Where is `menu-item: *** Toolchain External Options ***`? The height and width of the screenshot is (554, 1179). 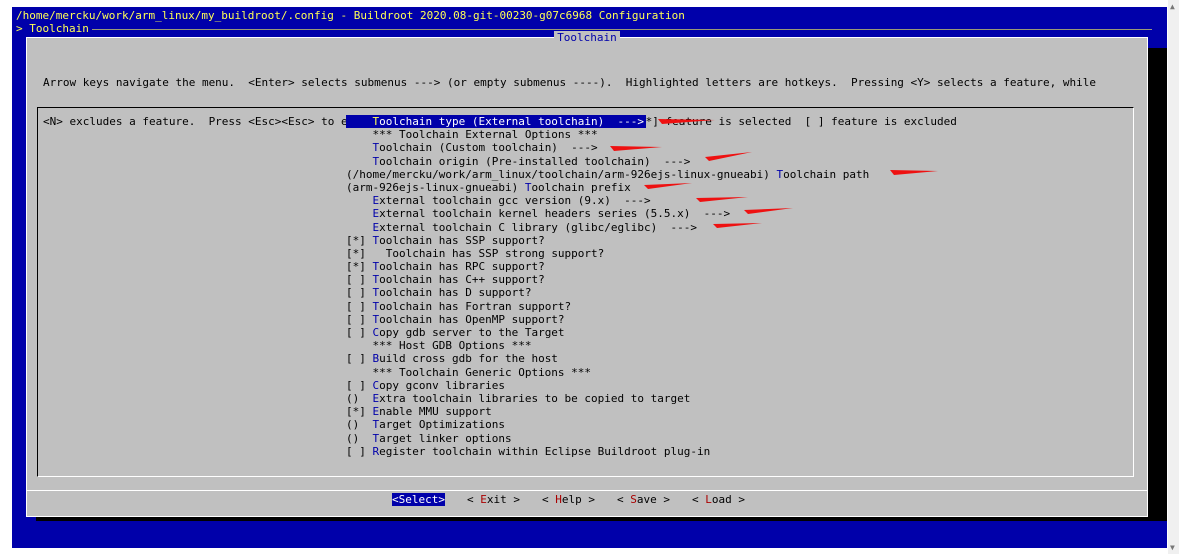 menu-item: *** Toolchain External Options *** is located at coordinates (607, 134).